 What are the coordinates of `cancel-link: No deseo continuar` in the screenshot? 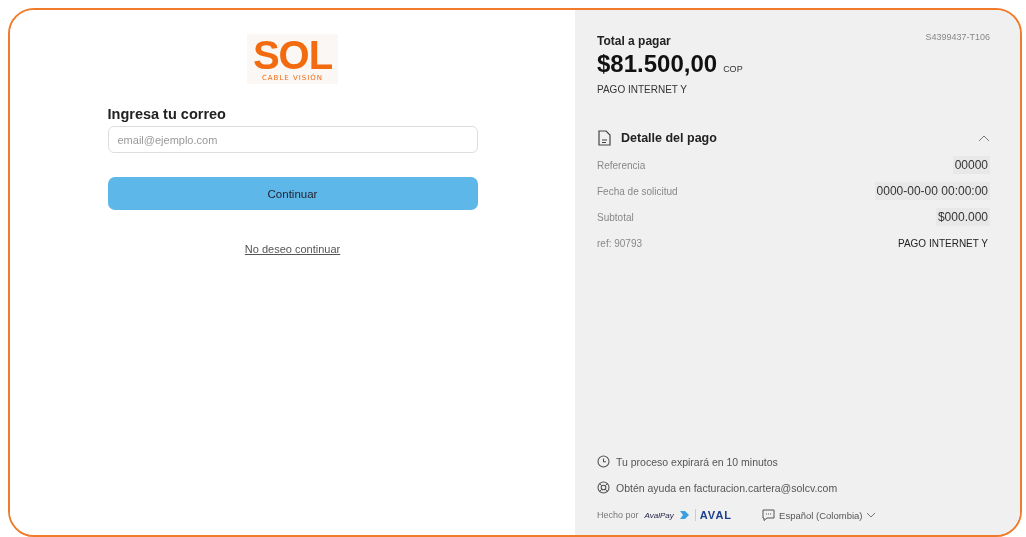 It's located at (292, 249).